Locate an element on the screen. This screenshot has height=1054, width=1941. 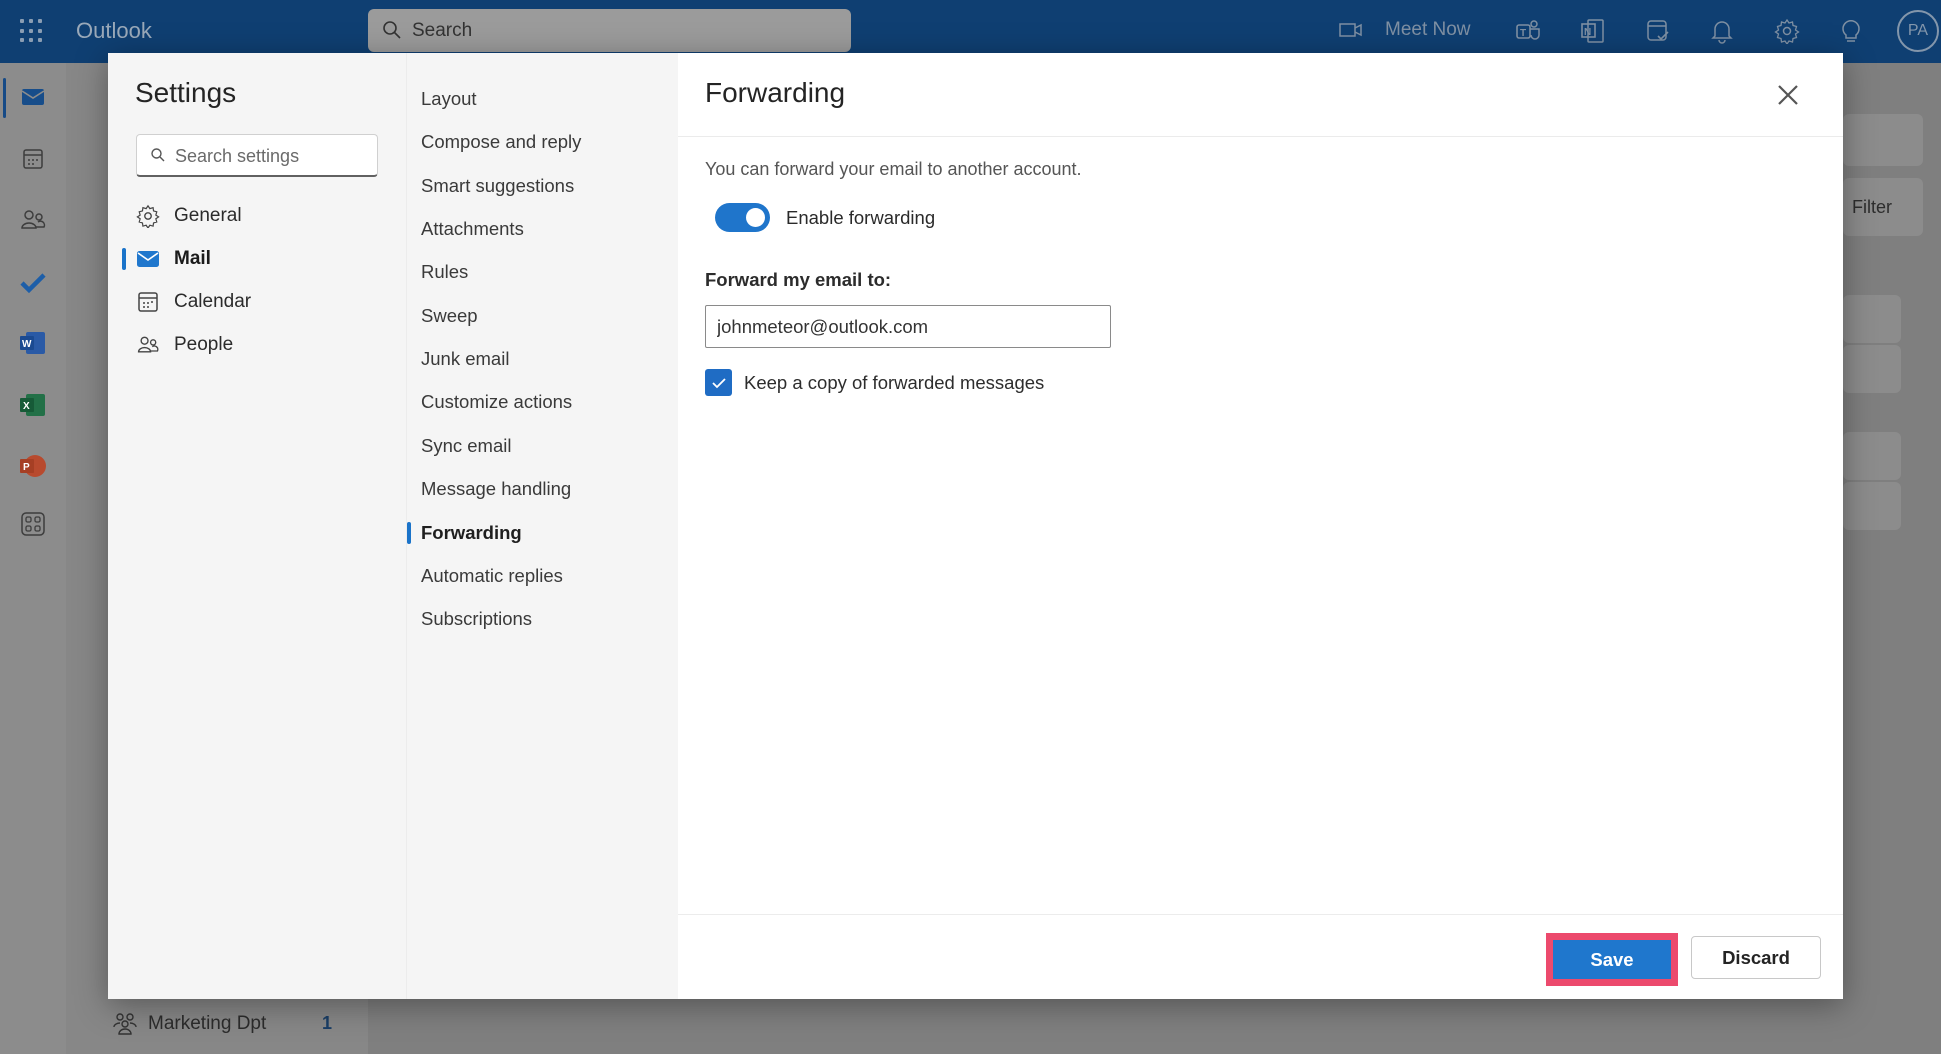
excel-icon: X is located at coordinates (33, 405).